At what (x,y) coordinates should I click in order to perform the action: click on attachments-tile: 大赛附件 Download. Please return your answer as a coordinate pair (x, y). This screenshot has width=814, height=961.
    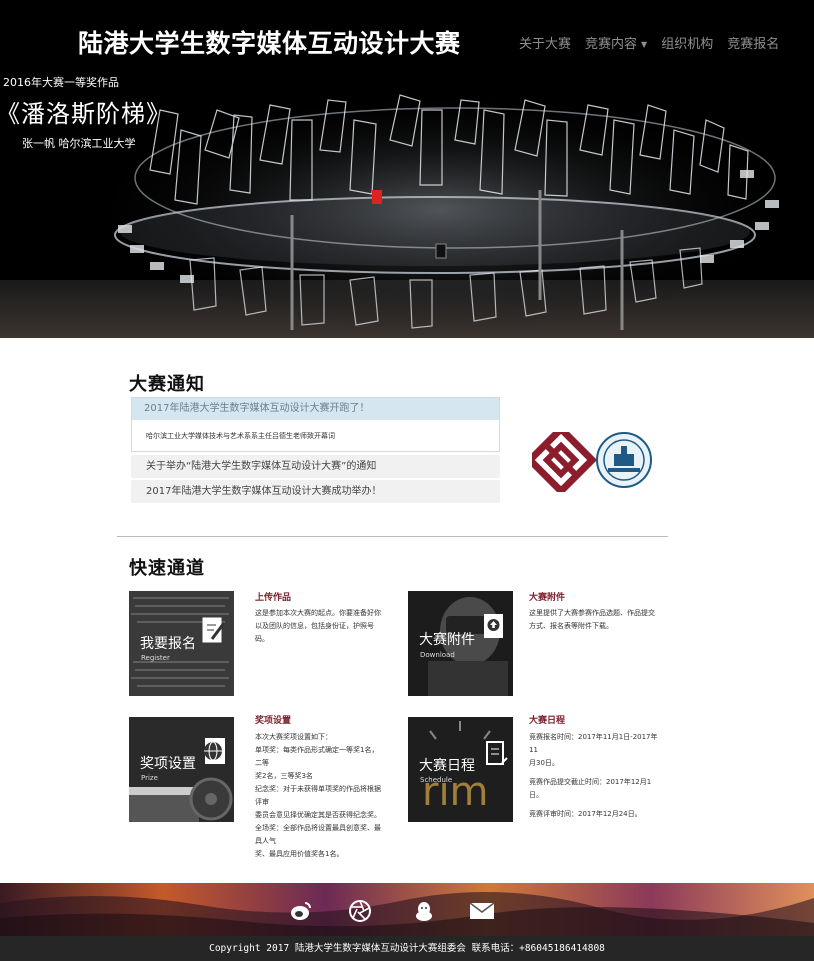
    Looking at the image, I should click on (460, 643).